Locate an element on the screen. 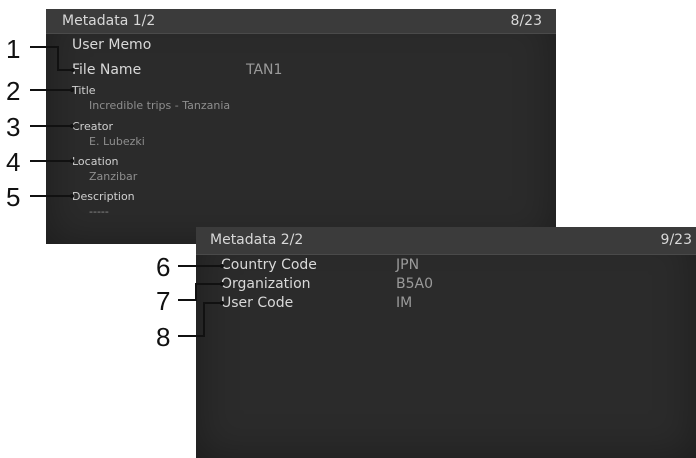 This screenshot has height=458, width=696. organization-value: B5A0 is located at coordinates (414, 284).